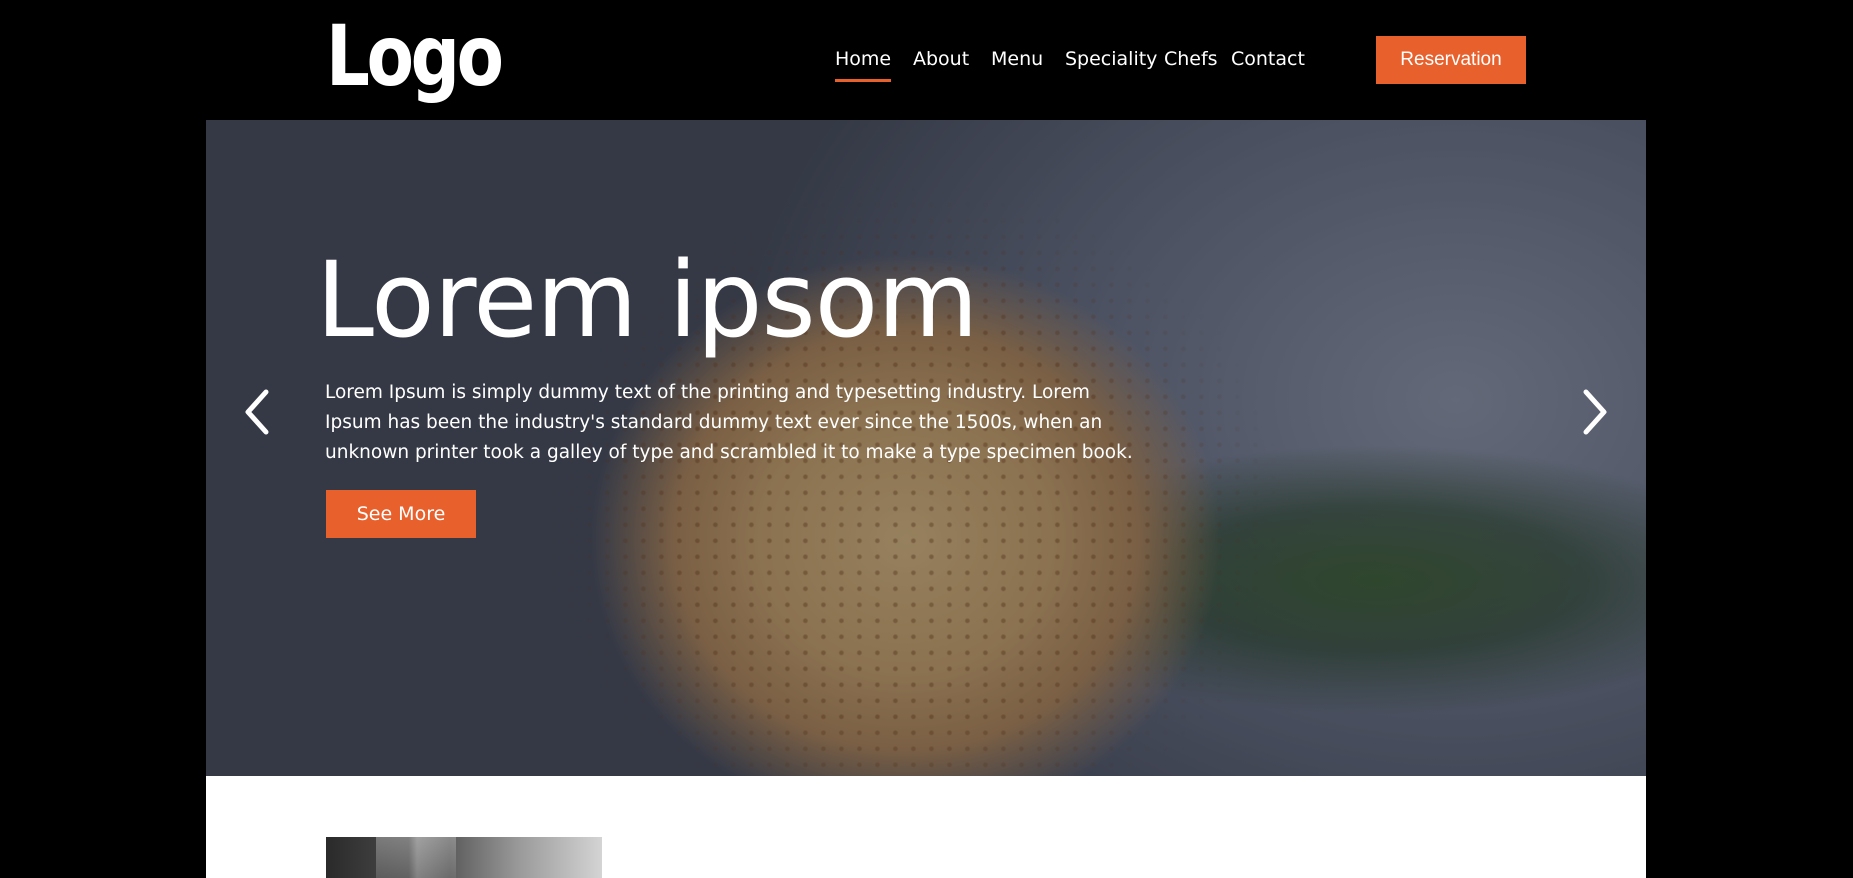 This screenshot has height=878, width=1853. What do you see at coordinates (647, 300) in the screenshot?
I see `hero-title: Lorem ipsom` at bounding box center [647, 300].